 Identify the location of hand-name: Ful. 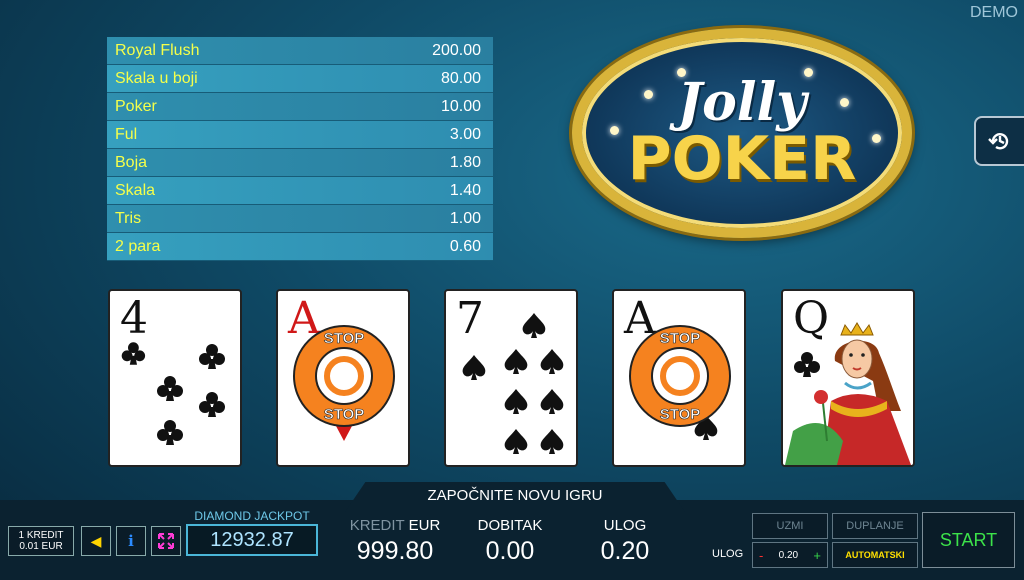
(126, 134).